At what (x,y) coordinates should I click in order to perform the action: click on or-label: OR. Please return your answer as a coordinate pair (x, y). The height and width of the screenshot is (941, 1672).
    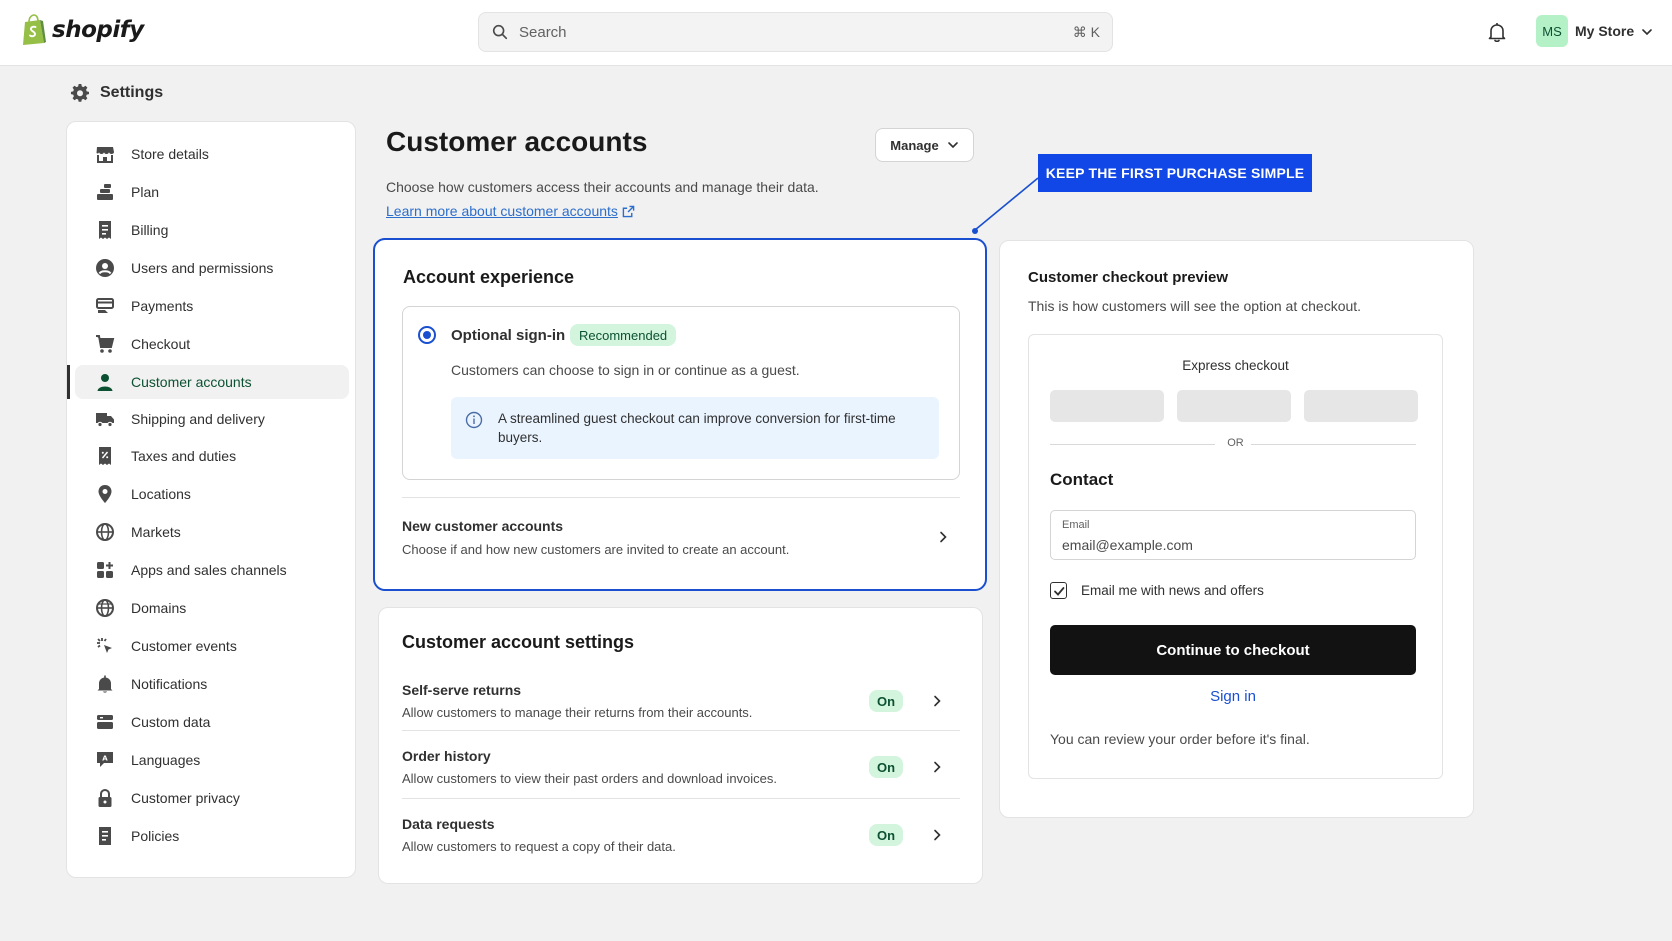
    Looking at the image, I should click on (1235, 443).